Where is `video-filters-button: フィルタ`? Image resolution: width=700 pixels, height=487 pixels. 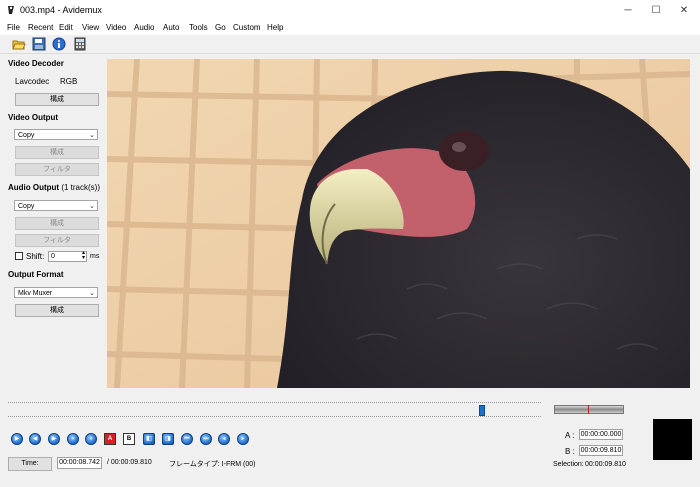 video-filters-button: フィルタ is located at coordinates (57, 169).